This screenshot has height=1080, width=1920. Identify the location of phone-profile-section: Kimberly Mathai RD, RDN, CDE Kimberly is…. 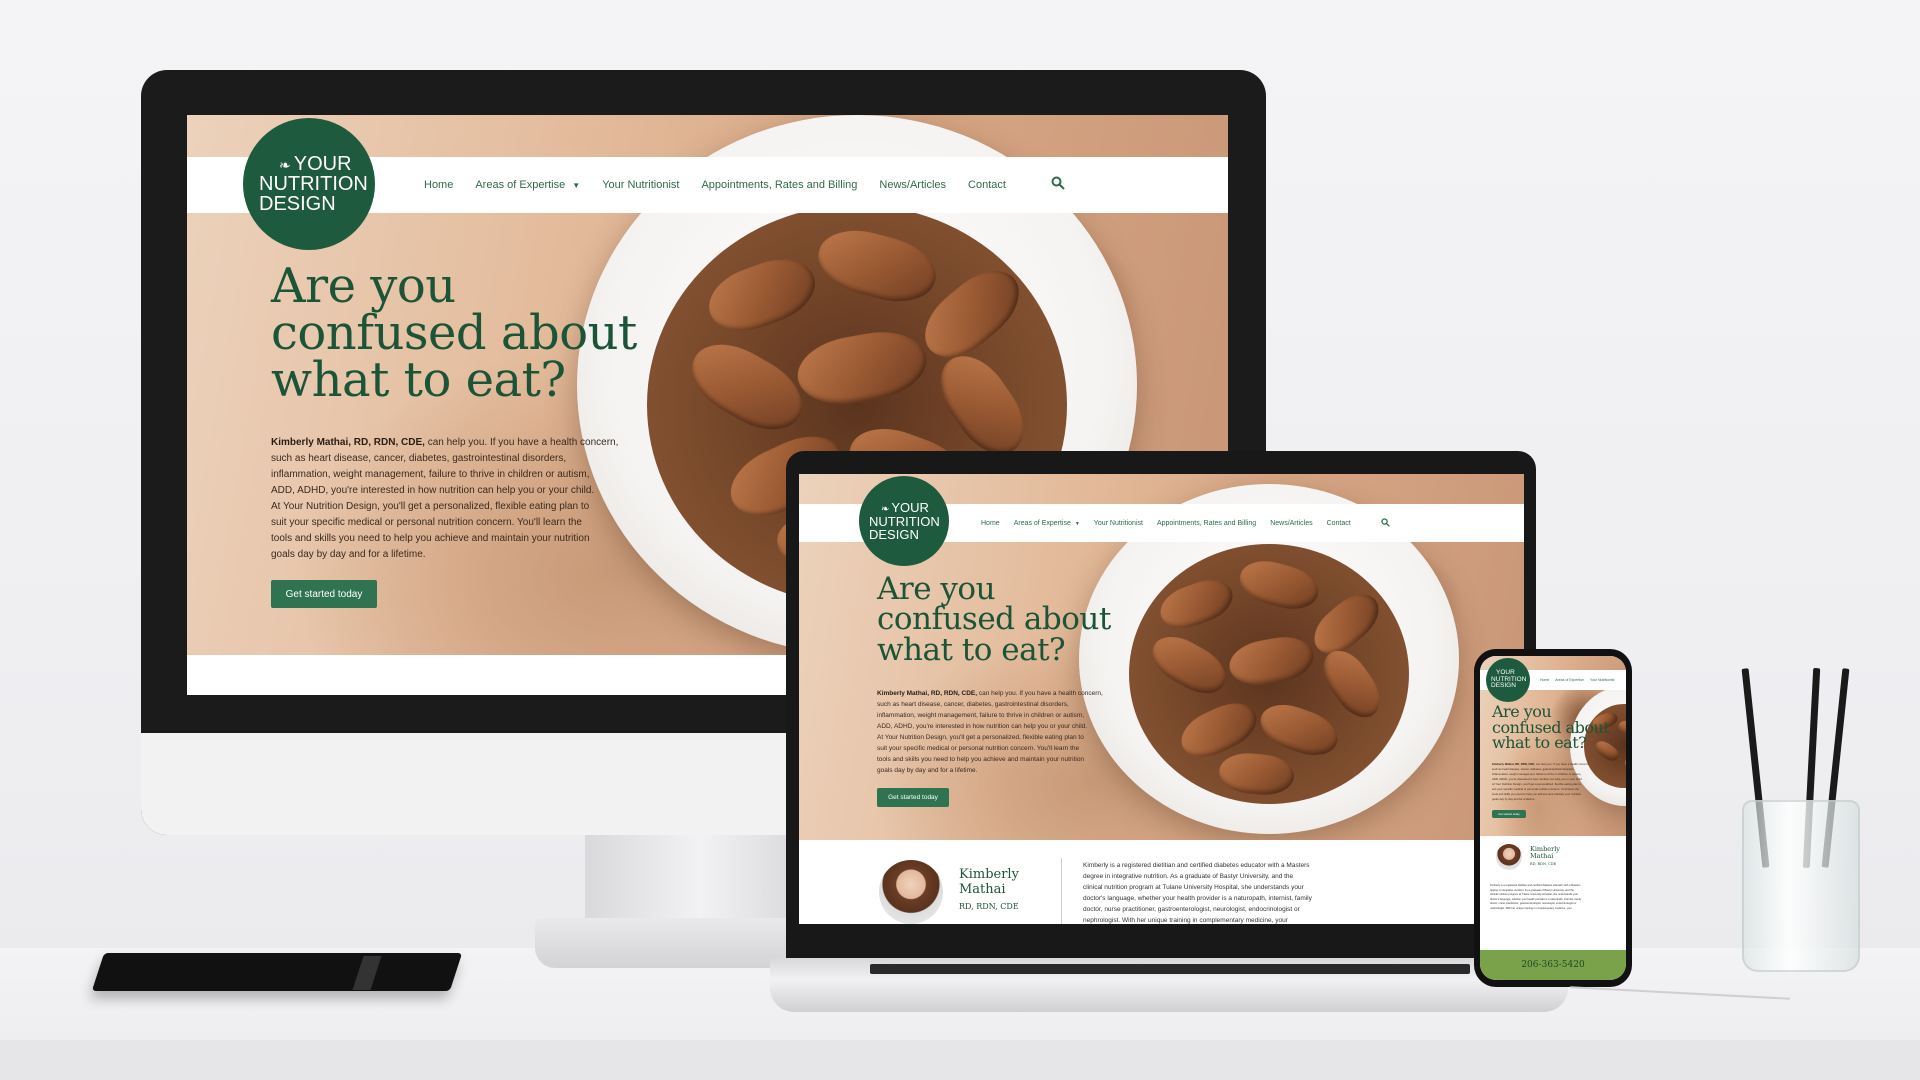
(1553, 893).